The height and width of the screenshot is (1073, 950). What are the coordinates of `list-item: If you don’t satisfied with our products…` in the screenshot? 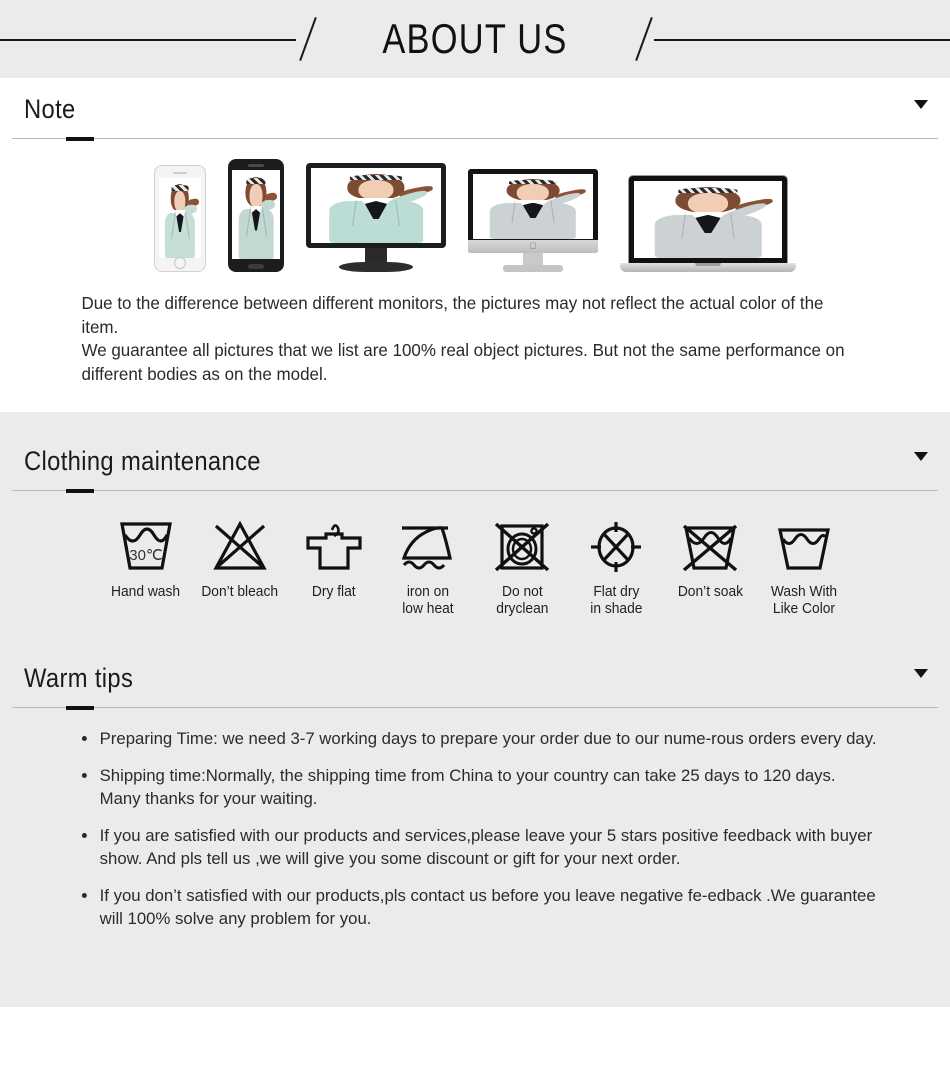 It's located at (477, 907).